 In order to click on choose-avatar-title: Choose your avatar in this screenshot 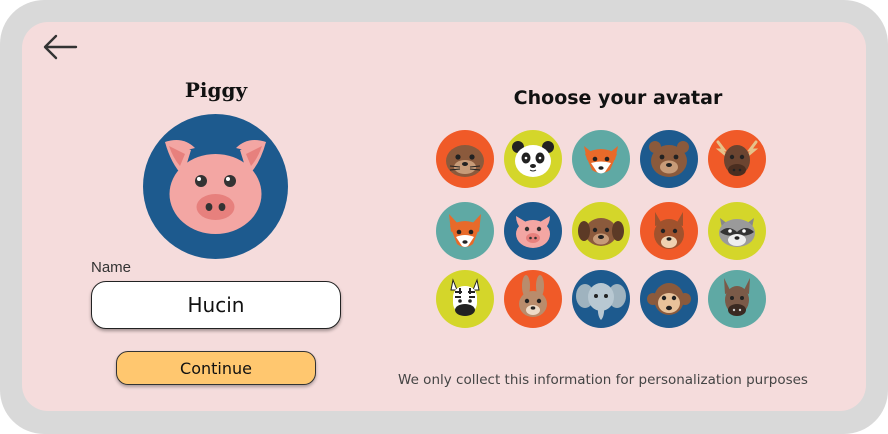, I will do `click(618, 98)`.